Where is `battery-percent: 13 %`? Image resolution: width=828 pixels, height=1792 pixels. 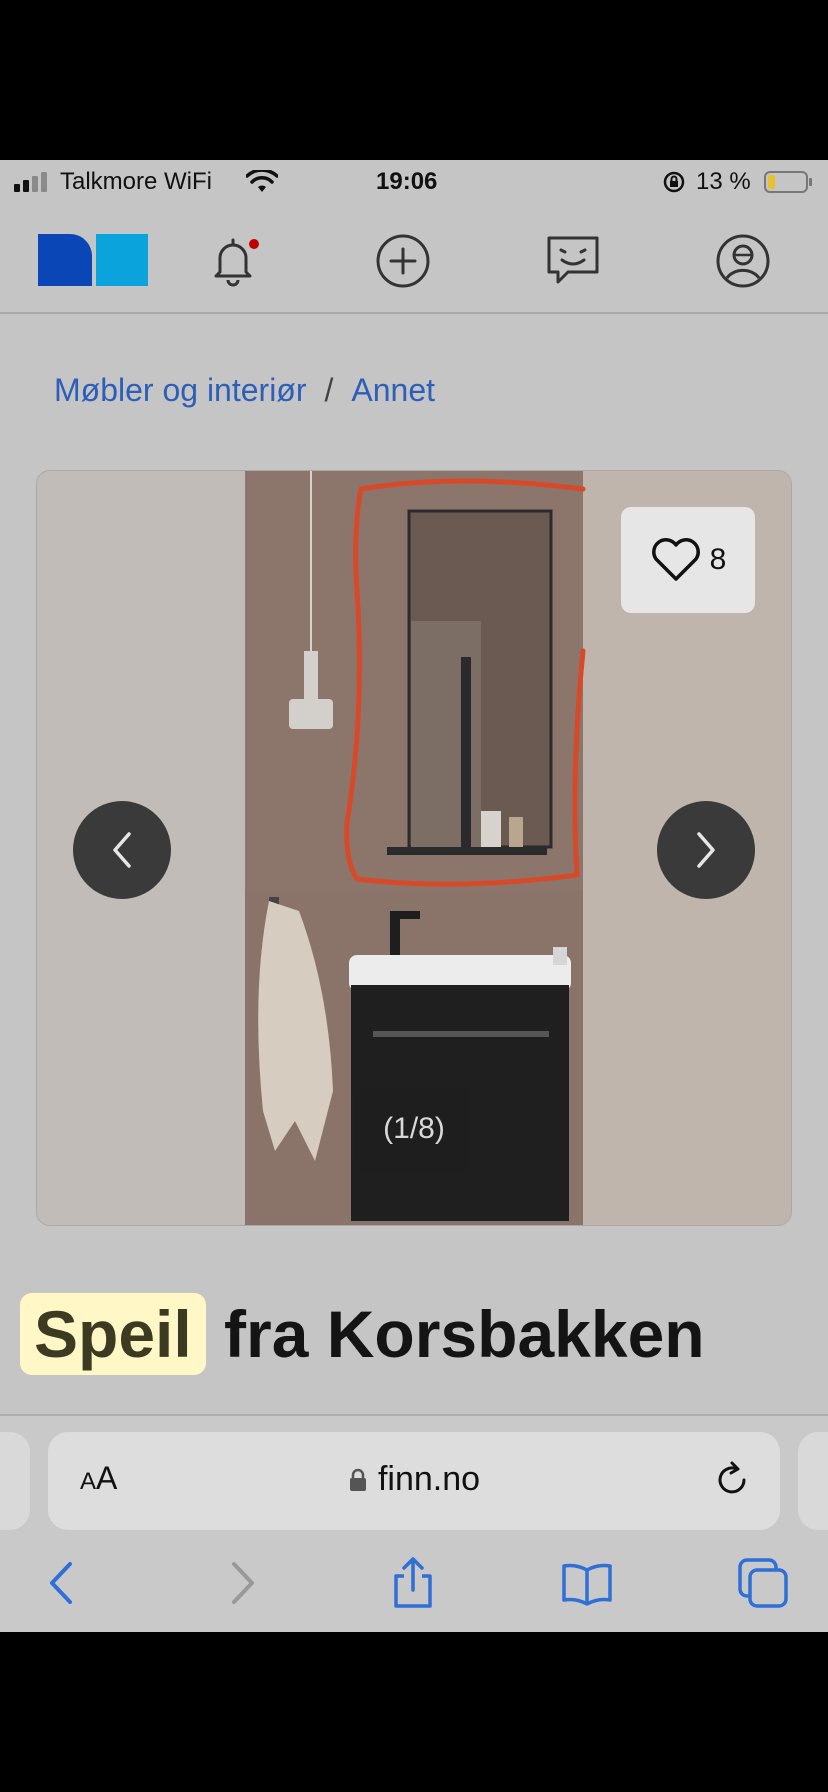 battery-percent: 13 % is located at coordinates (723, 181).